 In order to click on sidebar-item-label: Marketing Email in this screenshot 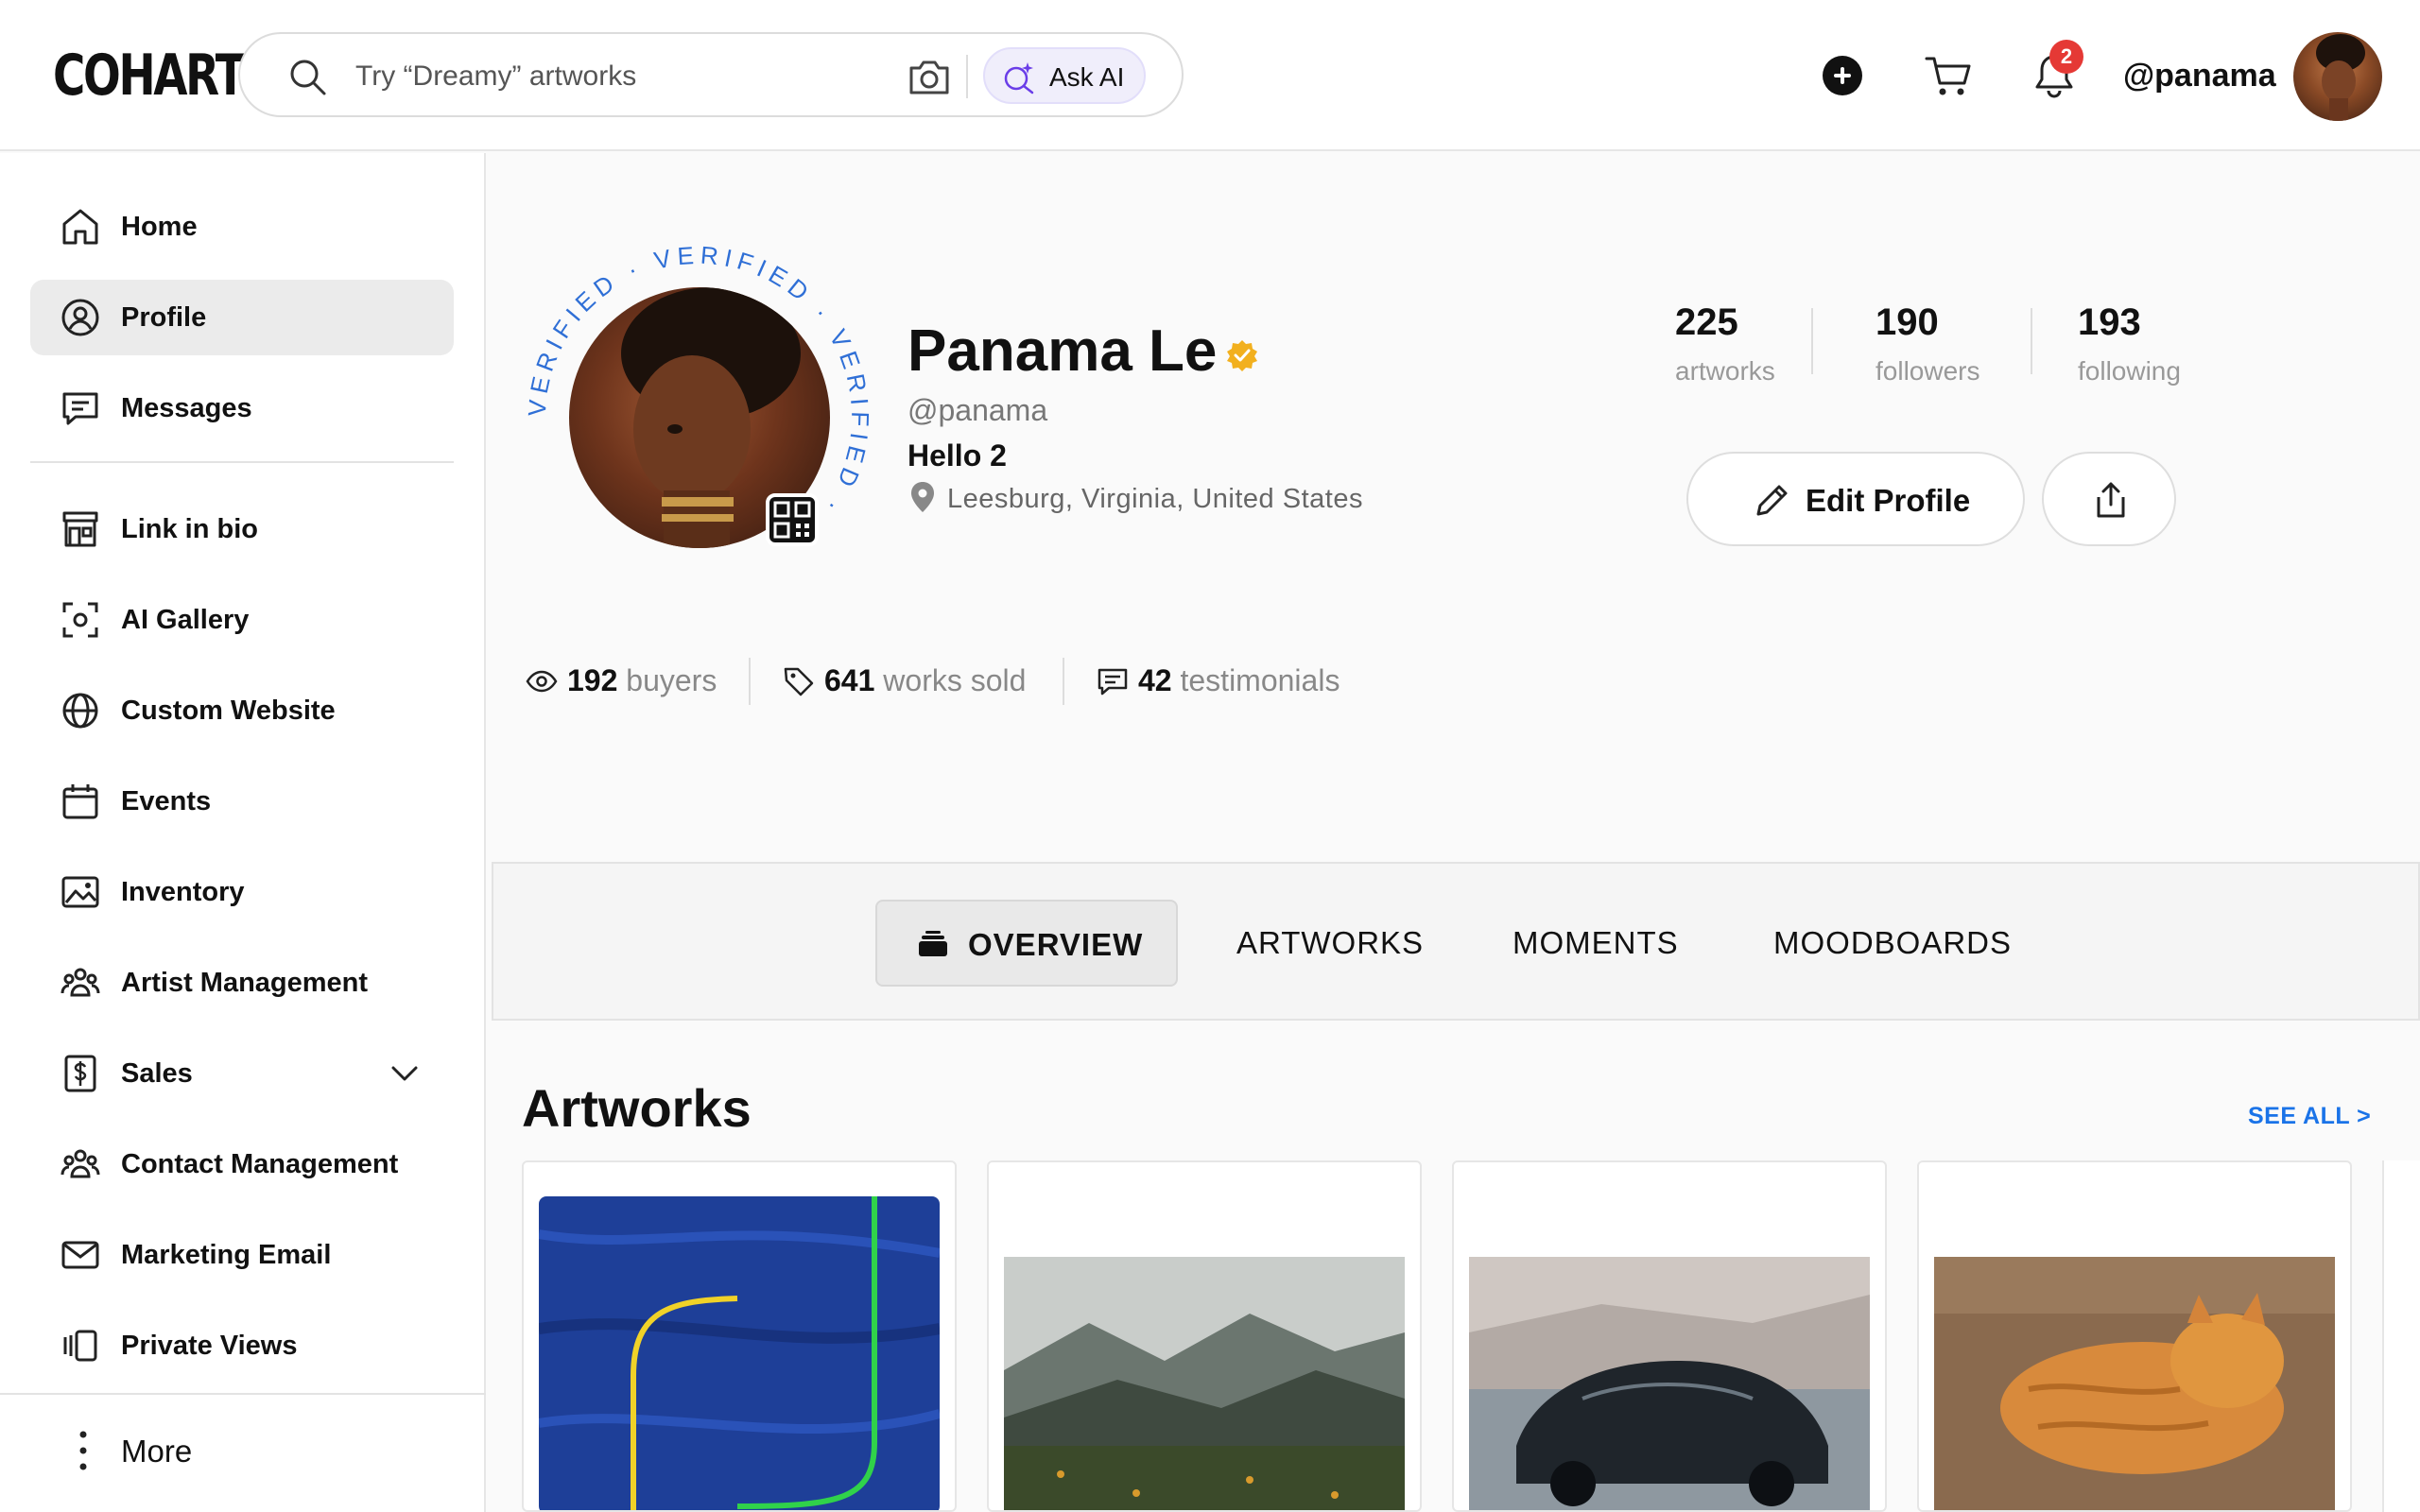, I will do `click(226, 1255)`.